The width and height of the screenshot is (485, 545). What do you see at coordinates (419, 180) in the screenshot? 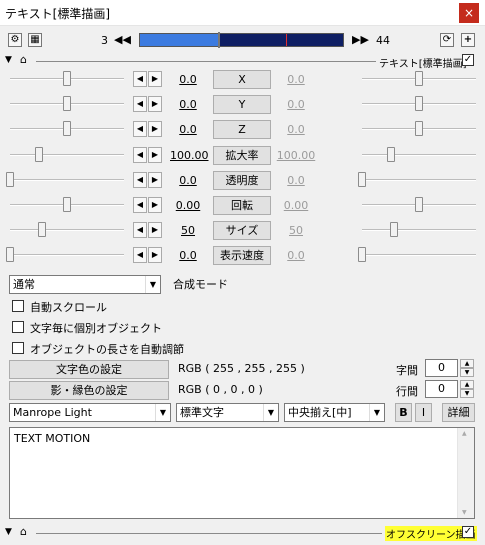
I see `right-slider-track` at bounding box center [419, 180].